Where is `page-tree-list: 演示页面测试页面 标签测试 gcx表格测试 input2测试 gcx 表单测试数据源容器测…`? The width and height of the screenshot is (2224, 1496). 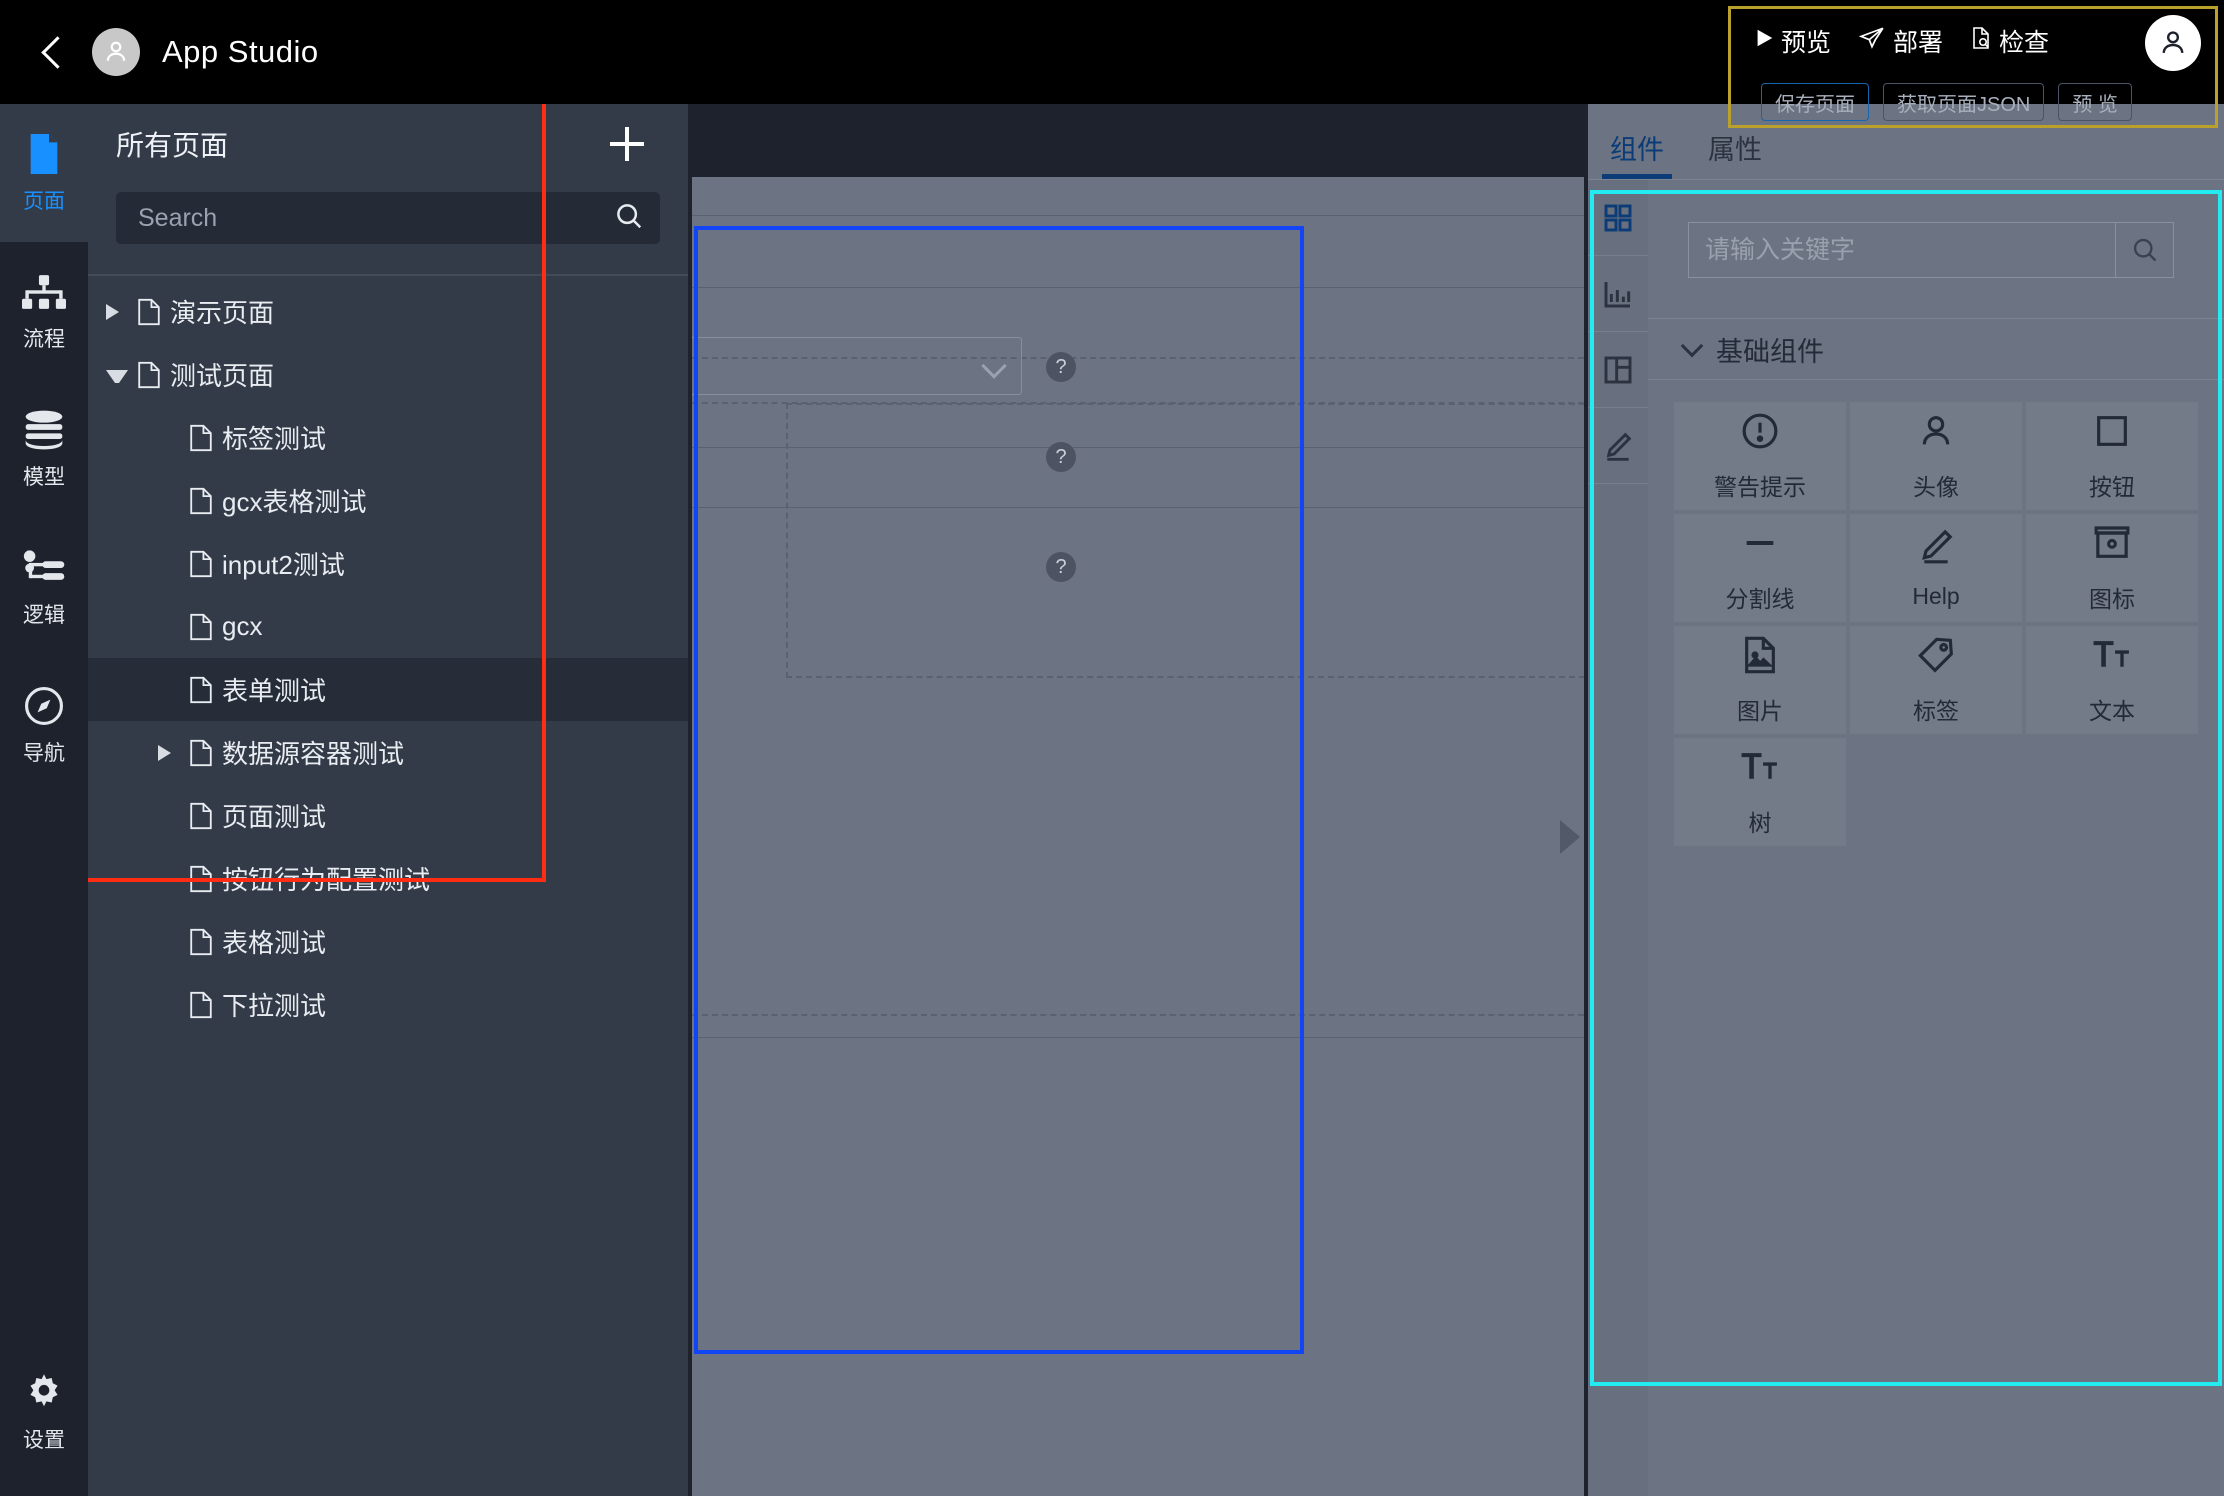 page-tree-list: 演示页面测试页面 标签测试 gcx表格测试 input2测试 gcx 表单测试数据源容器测… is located at coordinates (388, 656).